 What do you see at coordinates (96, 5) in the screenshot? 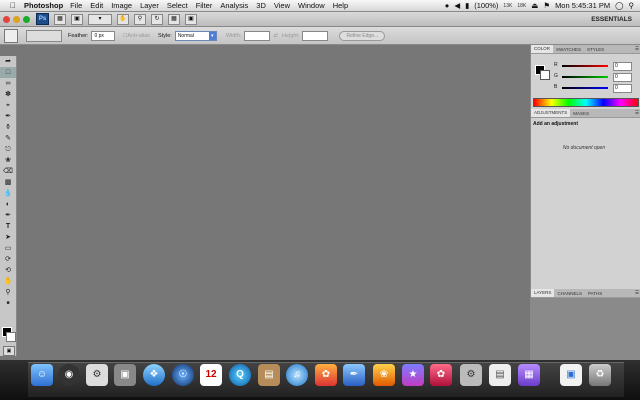
I see `menu-edit: Edit` at bounding box center [96, 5].